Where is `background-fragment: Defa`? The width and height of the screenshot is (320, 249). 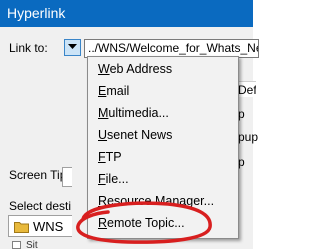 background-fragment: Defa is located at coordinates (246, 89).